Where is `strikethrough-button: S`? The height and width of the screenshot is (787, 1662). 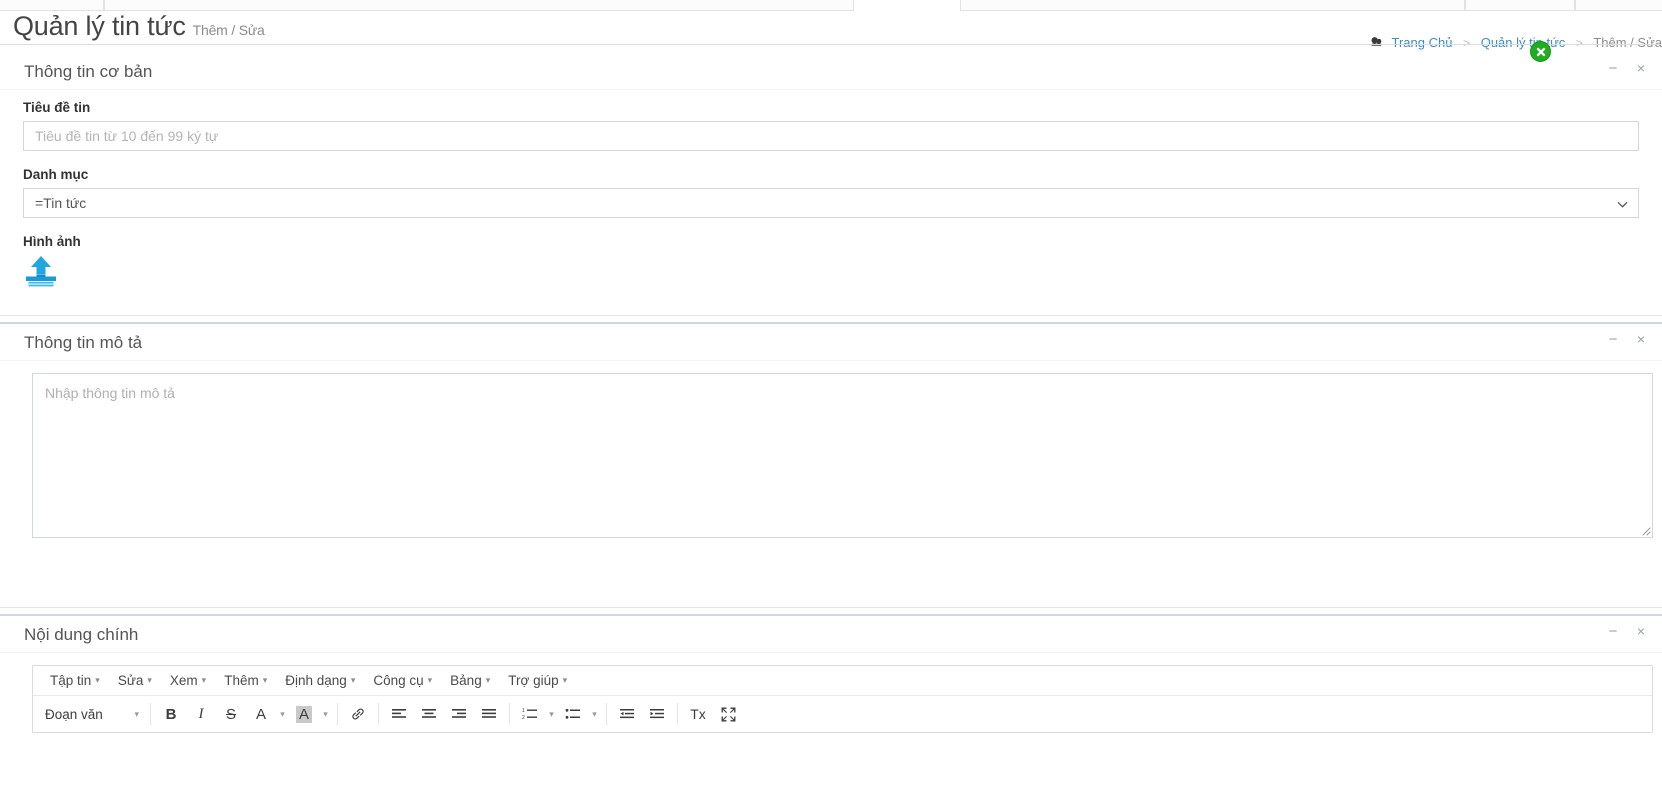
strikethrough-button: S is located at coordinates (231, 714).